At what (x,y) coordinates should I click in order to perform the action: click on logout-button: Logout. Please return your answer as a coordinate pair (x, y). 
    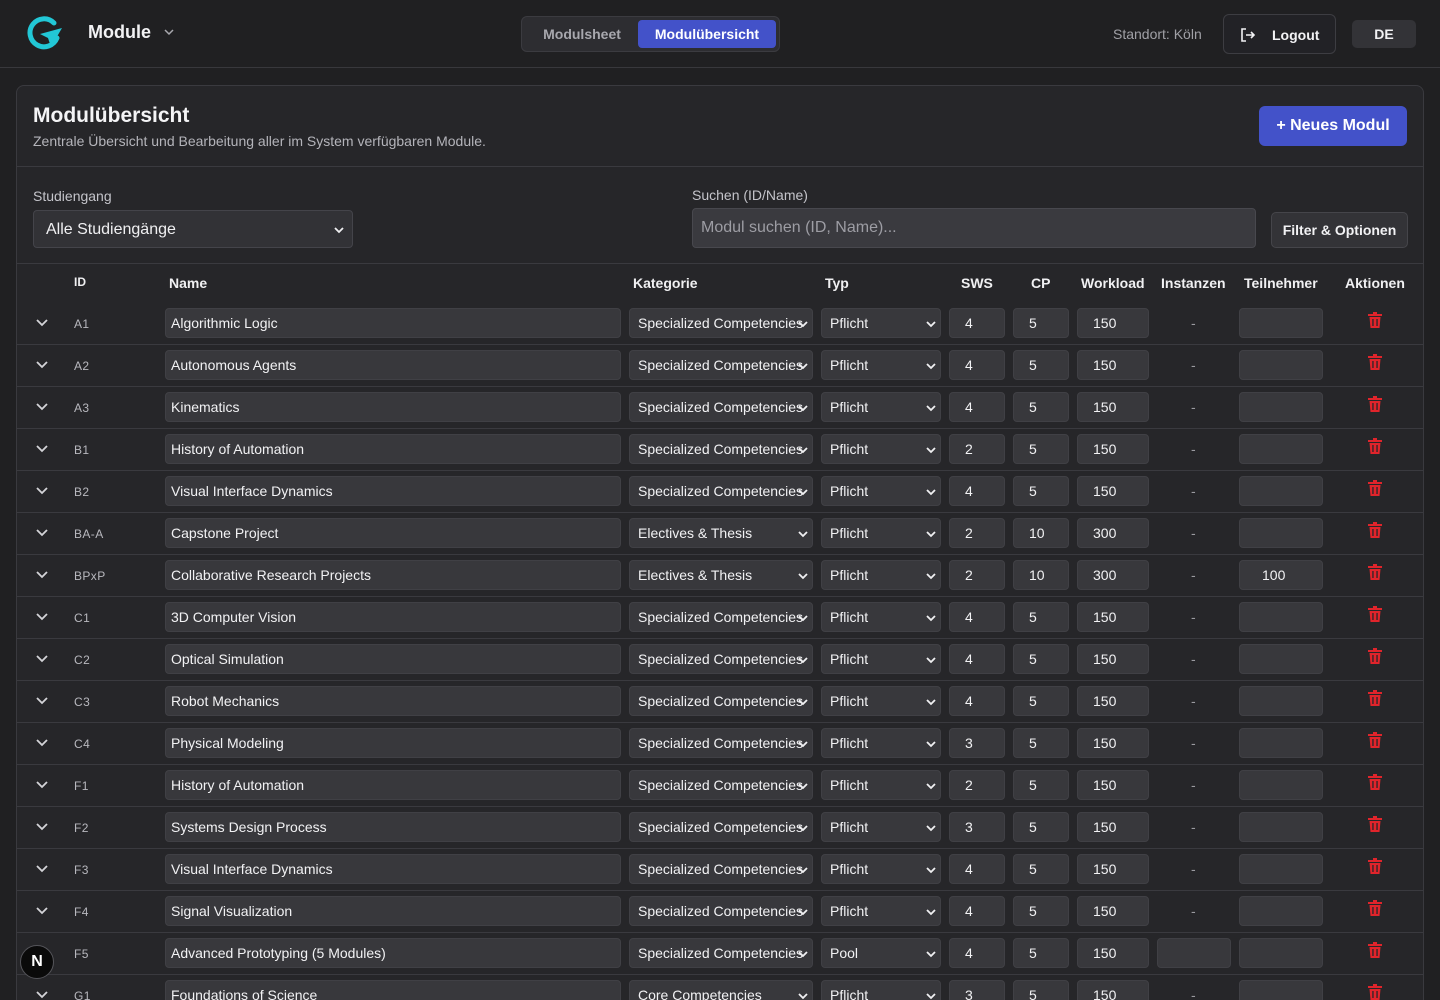
    Looking at the image, I should click on (1279, 34).